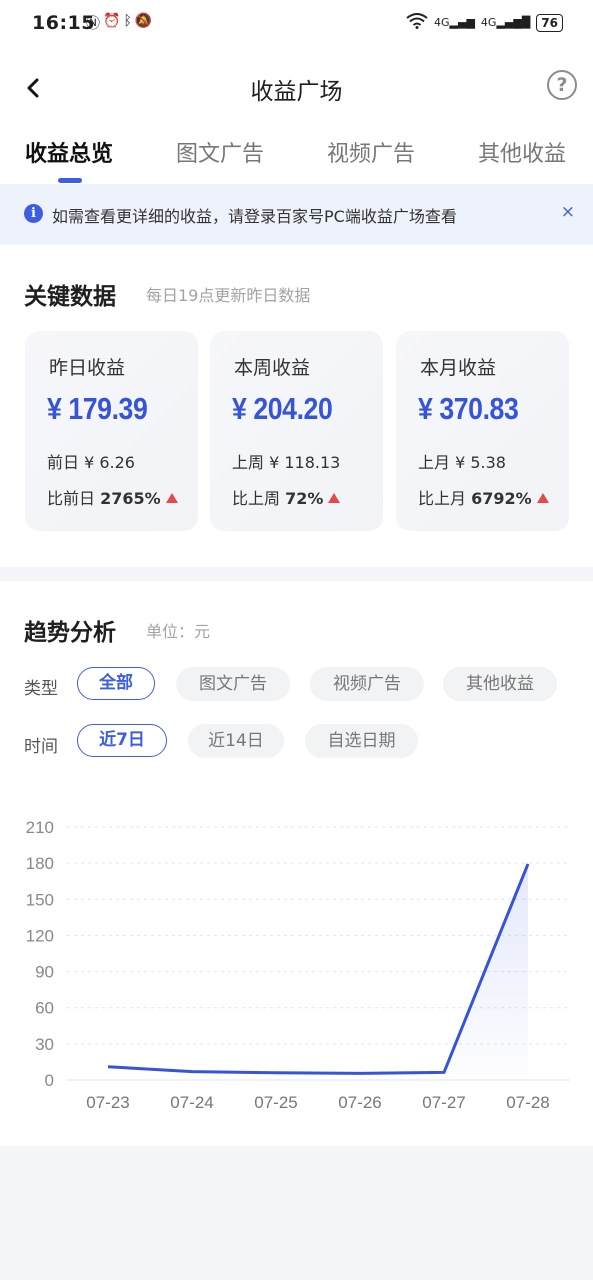  What do you see at coordinates (127, 21) in the screenshot?
I see `bluetooth-icon: ᛒ` at bounding box center [127, 21].